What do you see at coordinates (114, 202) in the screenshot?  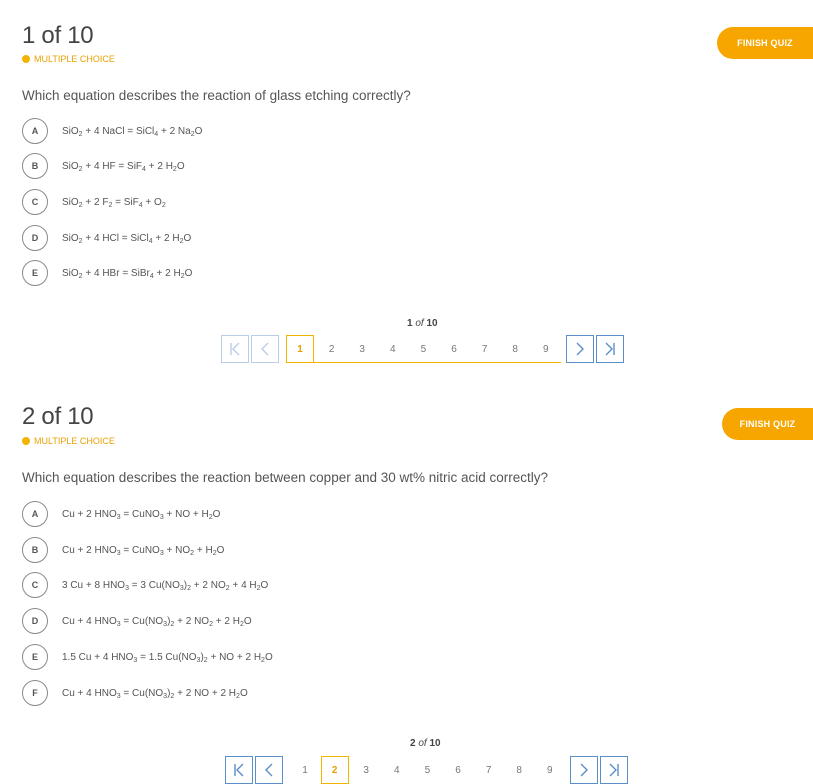 I see `option-text: SiO2 + 2 F2 = SiF4 + O2` at bounding box center [114, 202].